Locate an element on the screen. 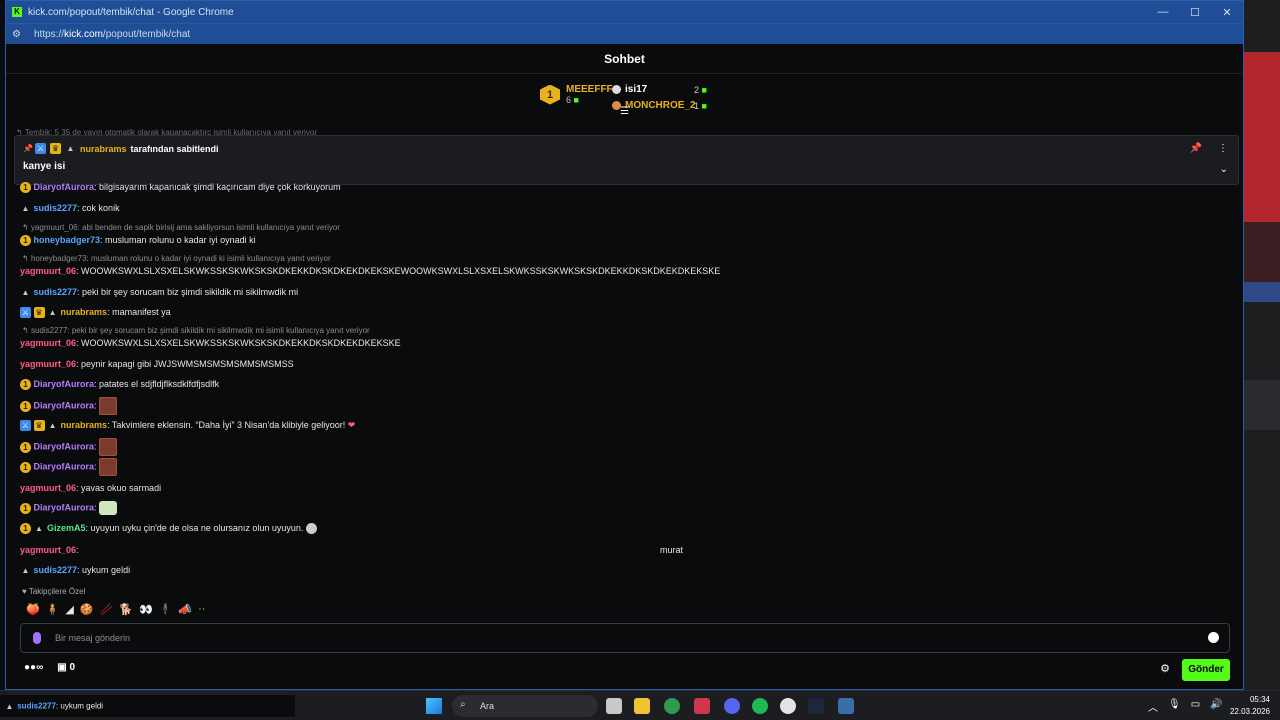 The image size is (1280, 720). url-prefix: https:// is located at coordinates (49, 34).